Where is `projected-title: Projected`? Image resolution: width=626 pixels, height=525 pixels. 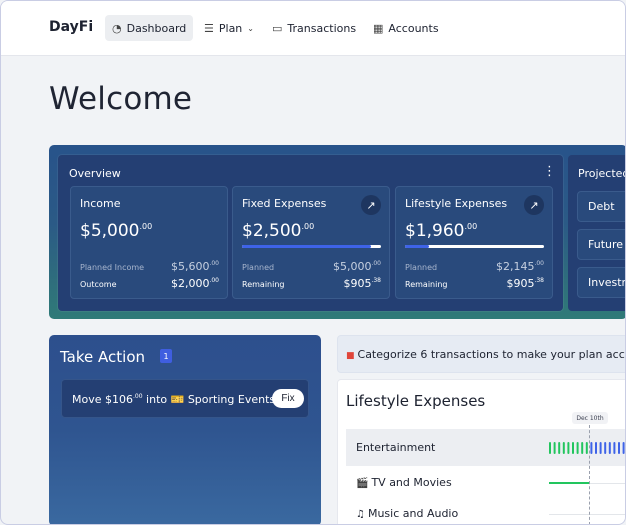 projected-title: Projected is located at coordinates (602, 173).